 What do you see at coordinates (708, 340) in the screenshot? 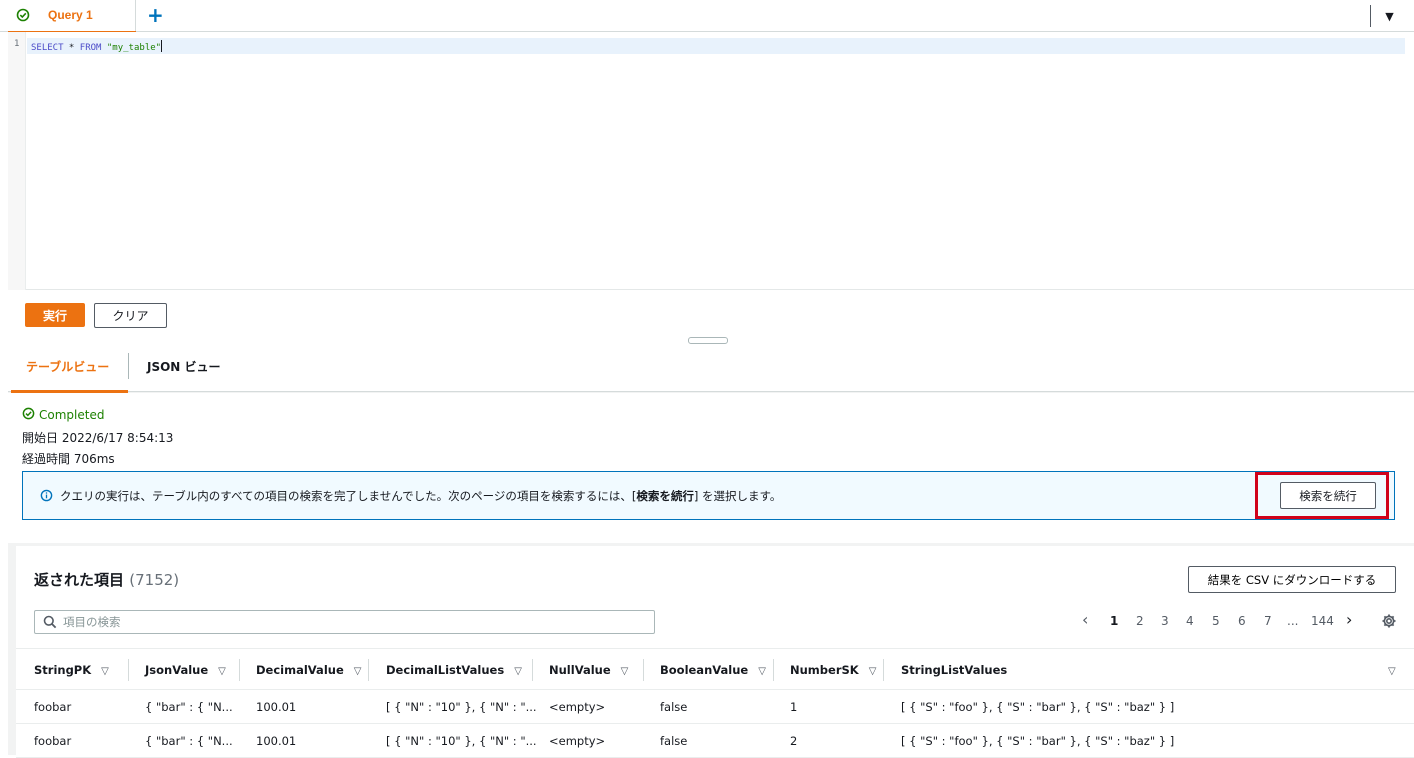
I see `resize-handle` at bounding box center [708, 340].